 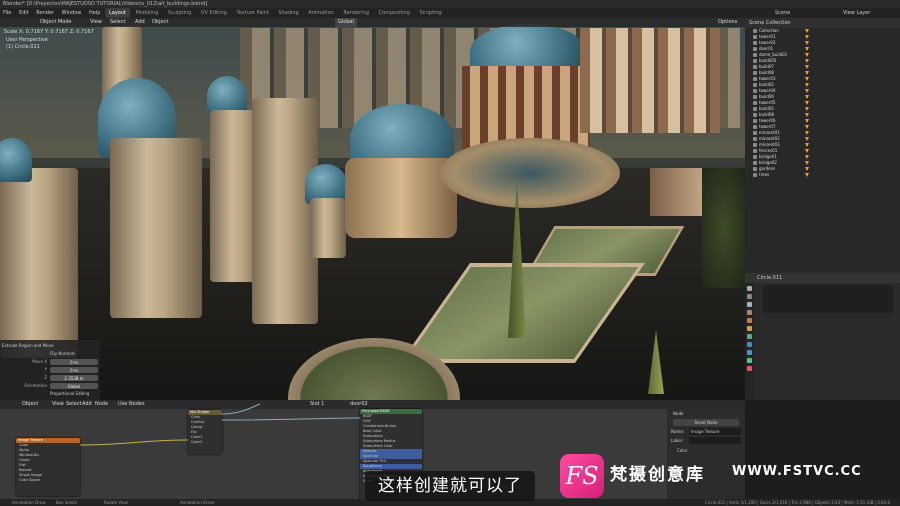 I want to click on watermark-url: WWW.FSTVC.CC, so click(x=797, y=471).